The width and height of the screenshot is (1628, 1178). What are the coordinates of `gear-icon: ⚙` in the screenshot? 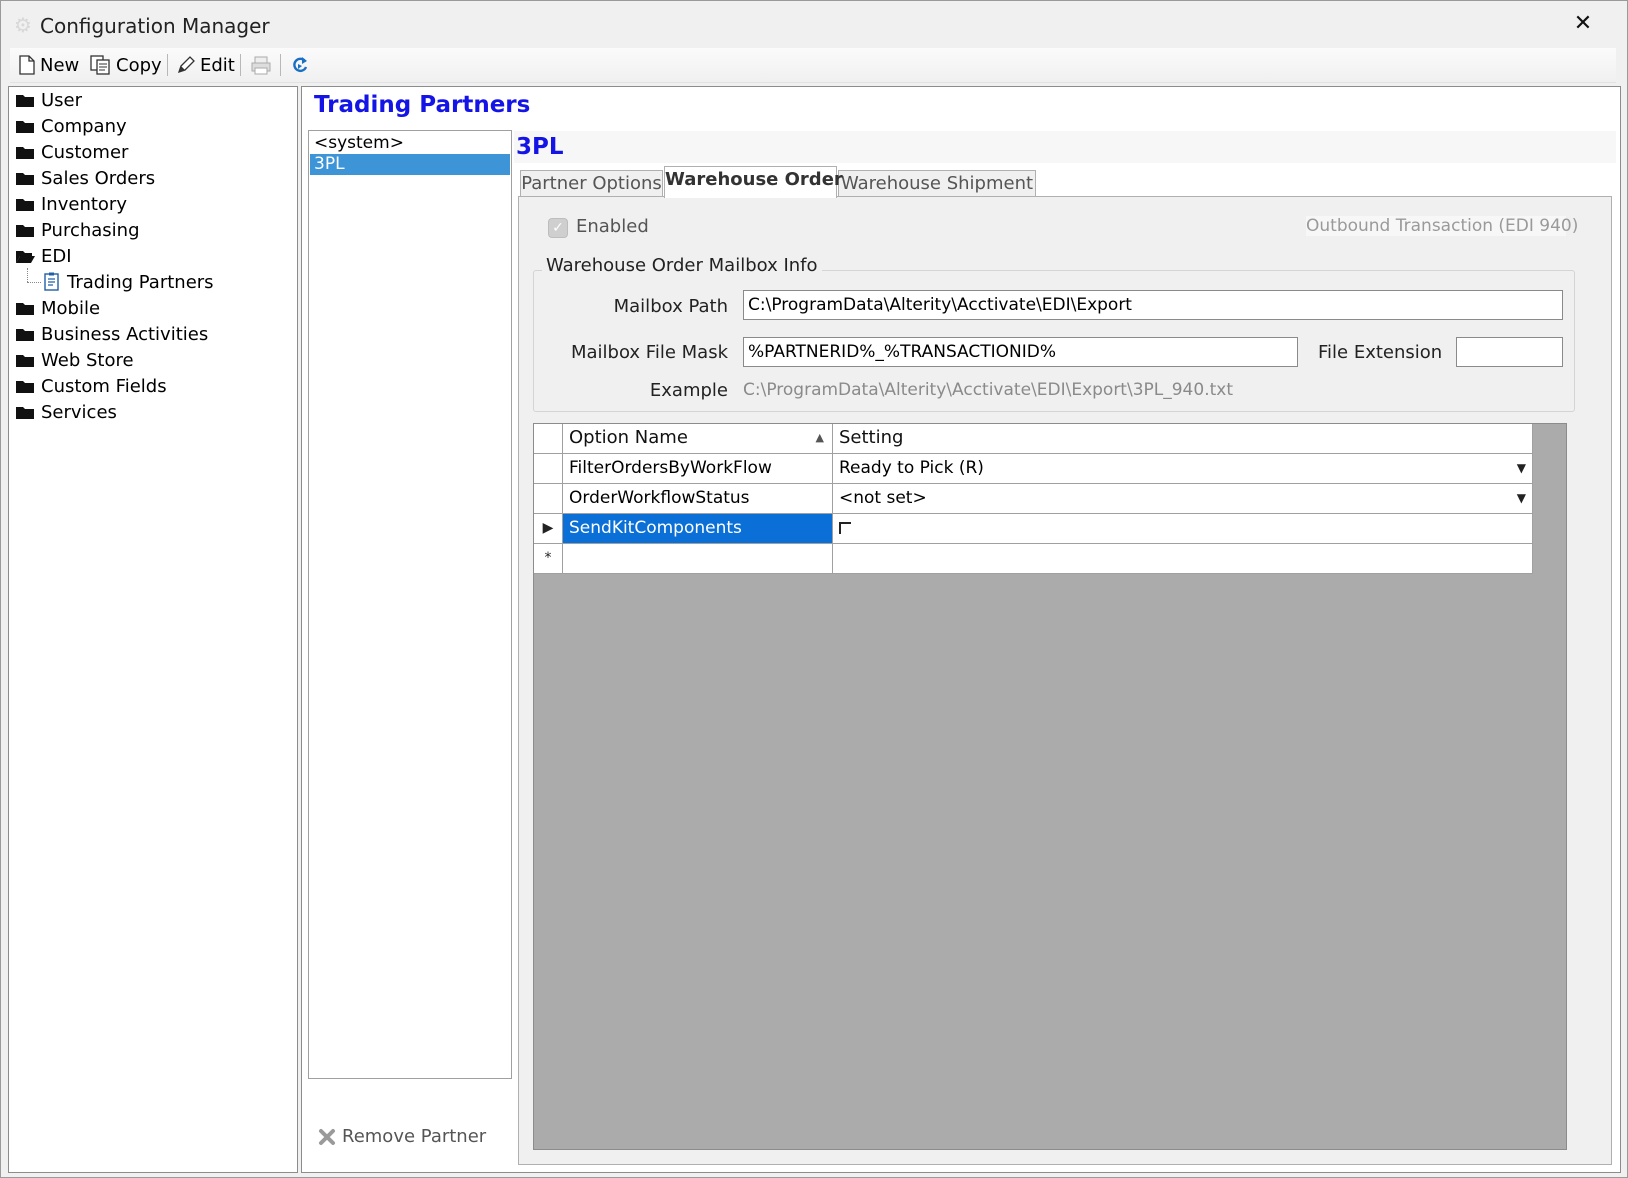 It's located at (23, 25).